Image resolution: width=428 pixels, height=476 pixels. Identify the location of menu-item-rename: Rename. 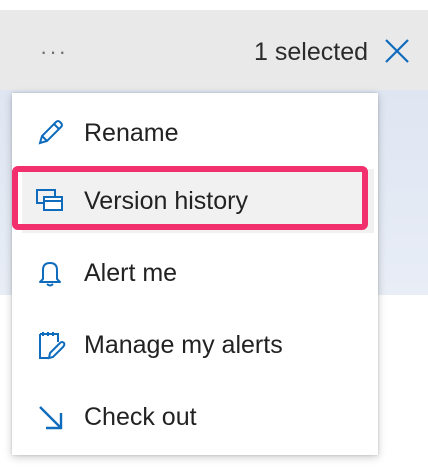
(195, 133).